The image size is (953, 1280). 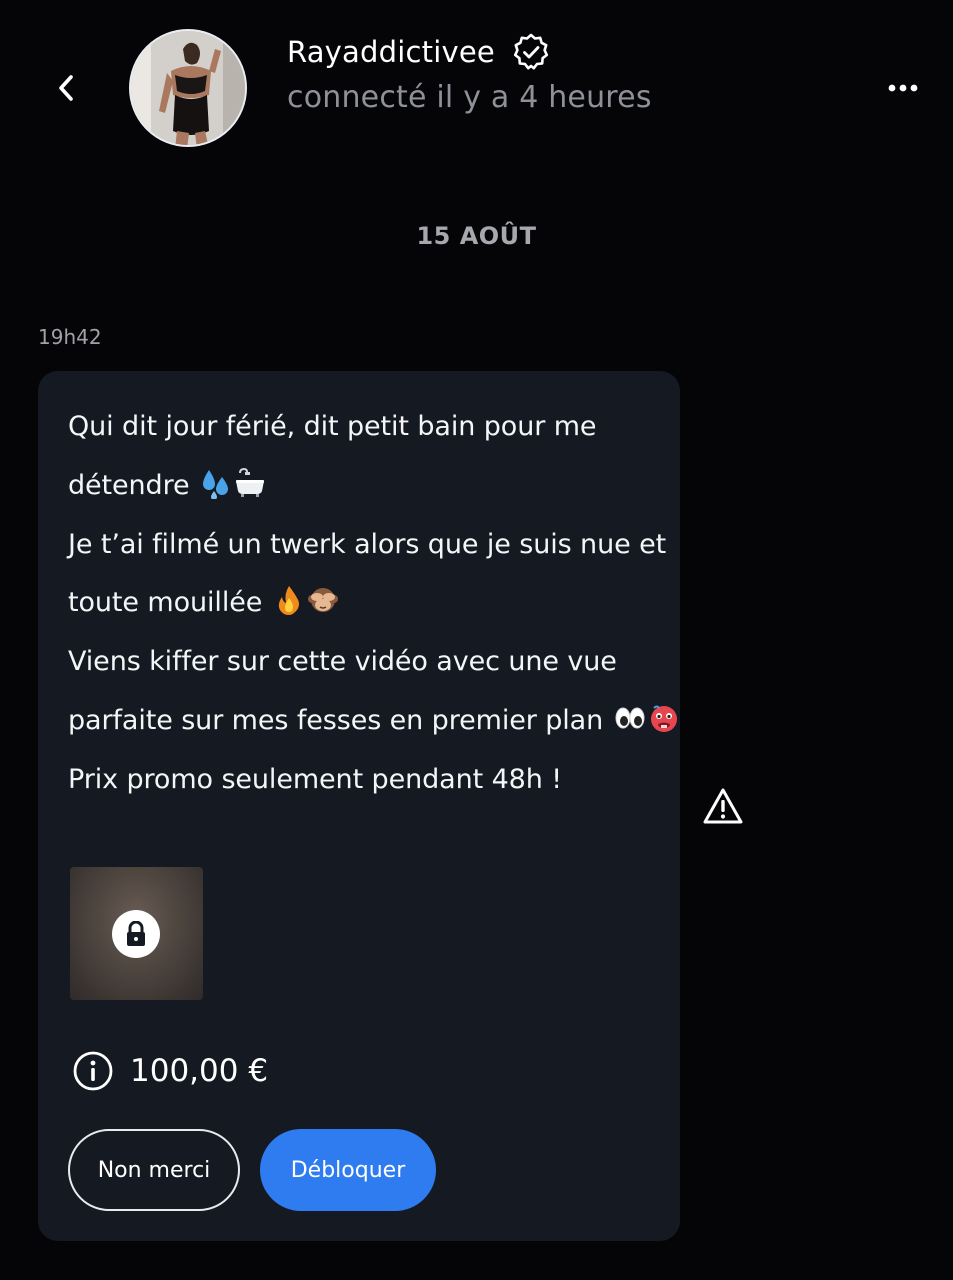 I want to click on locked-media-thumbnail, so click(x=136, y=933).